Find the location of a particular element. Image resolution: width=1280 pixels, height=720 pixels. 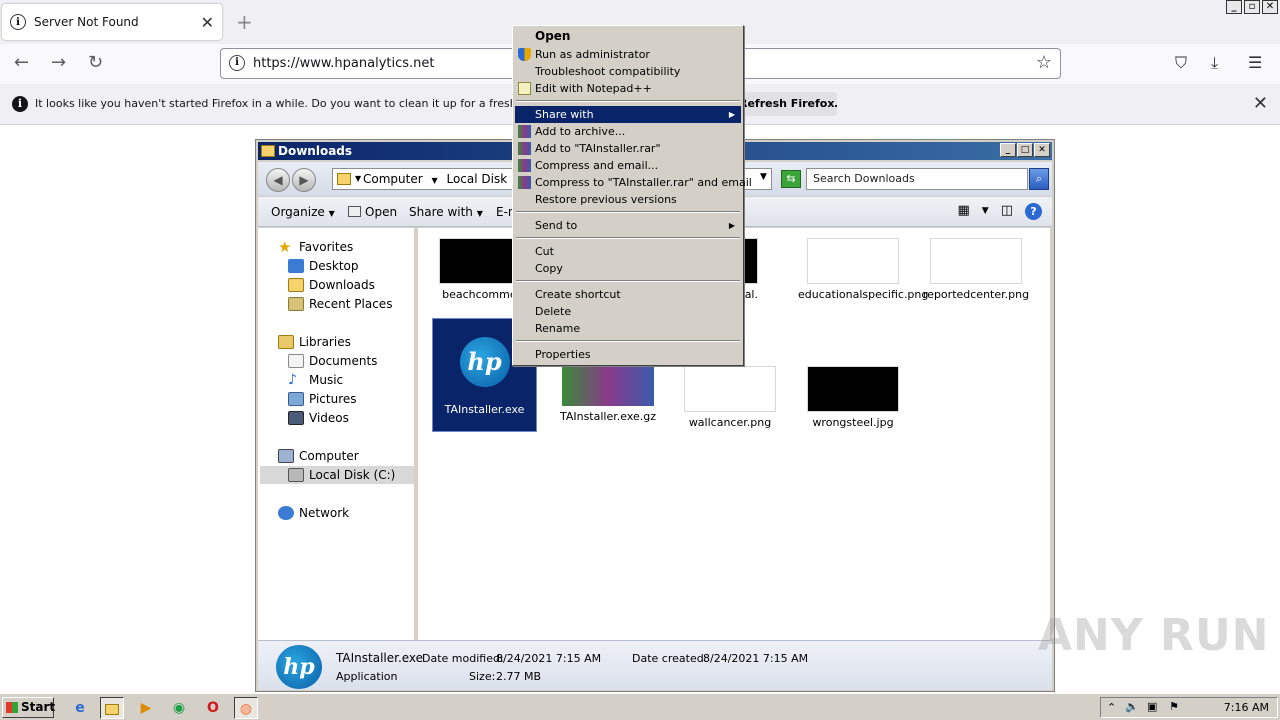

search-input: Search Downloads is located at coordinates (917, 179).